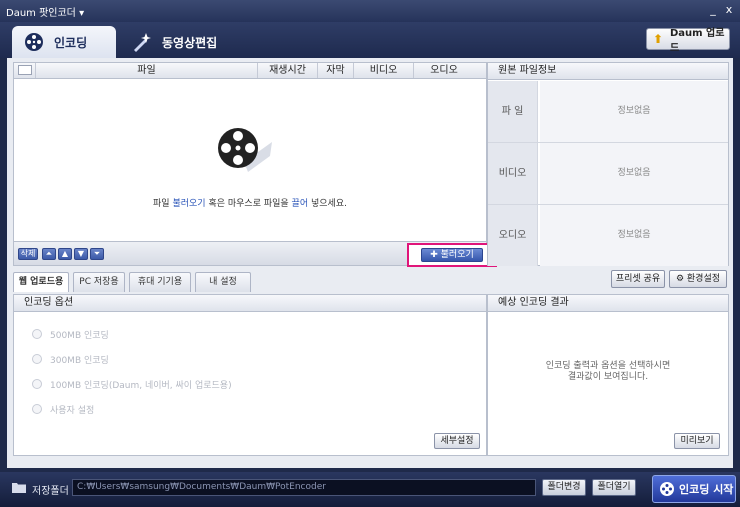 The image size is (740, 507). I want to click on column-subtitle: 자막, so click(336, 70).